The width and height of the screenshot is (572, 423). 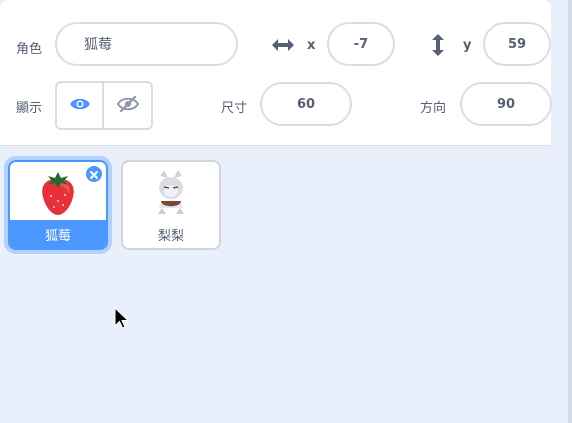 I want to click on hide-sprite-button, so click(x=128, y=105).